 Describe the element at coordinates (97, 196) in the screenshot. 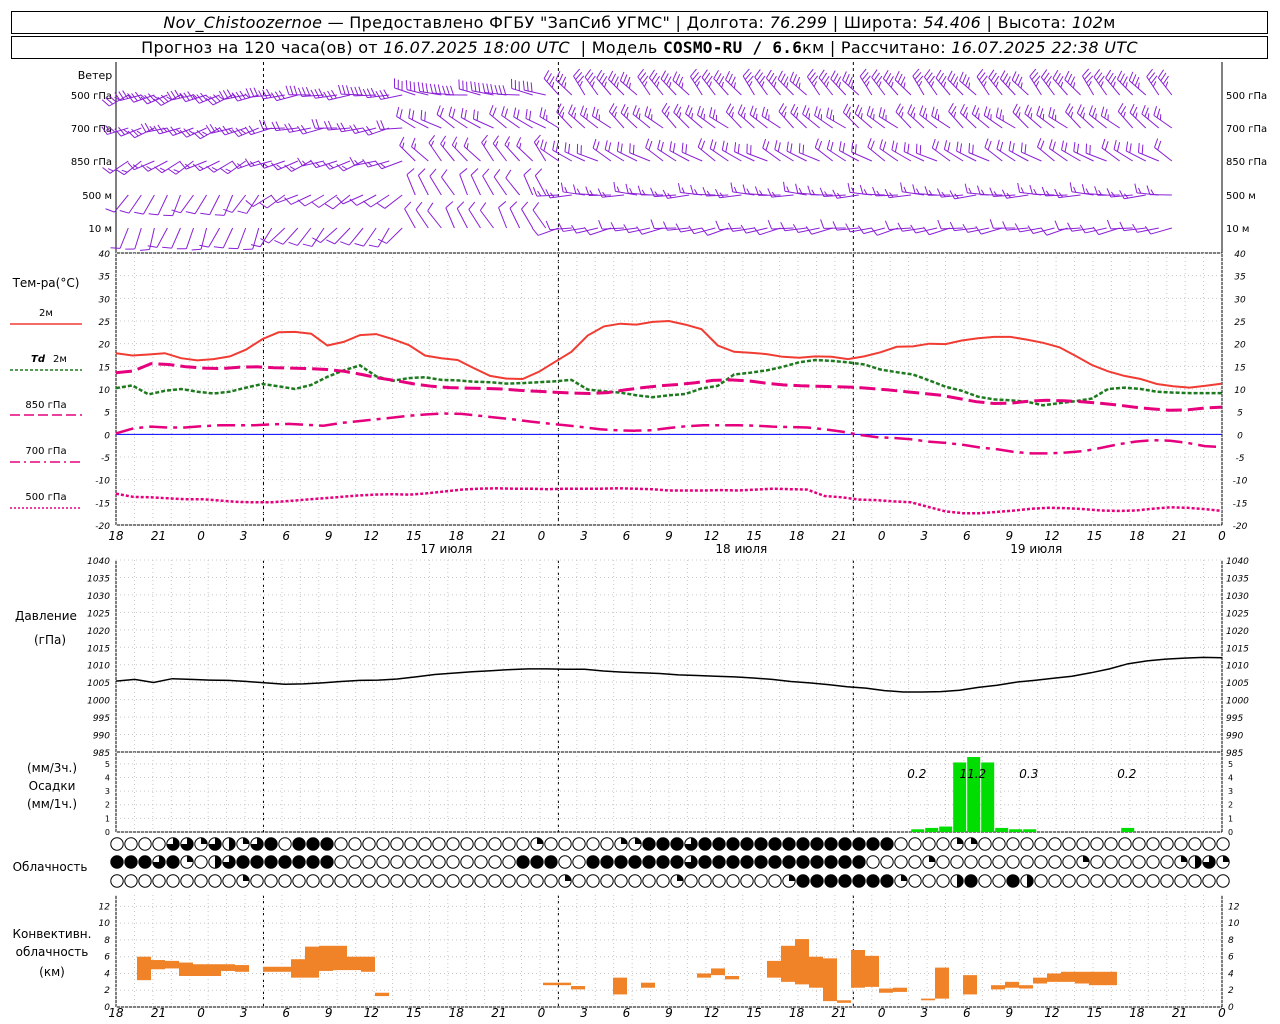

I see `wind-level-left: 500 м` at that location.